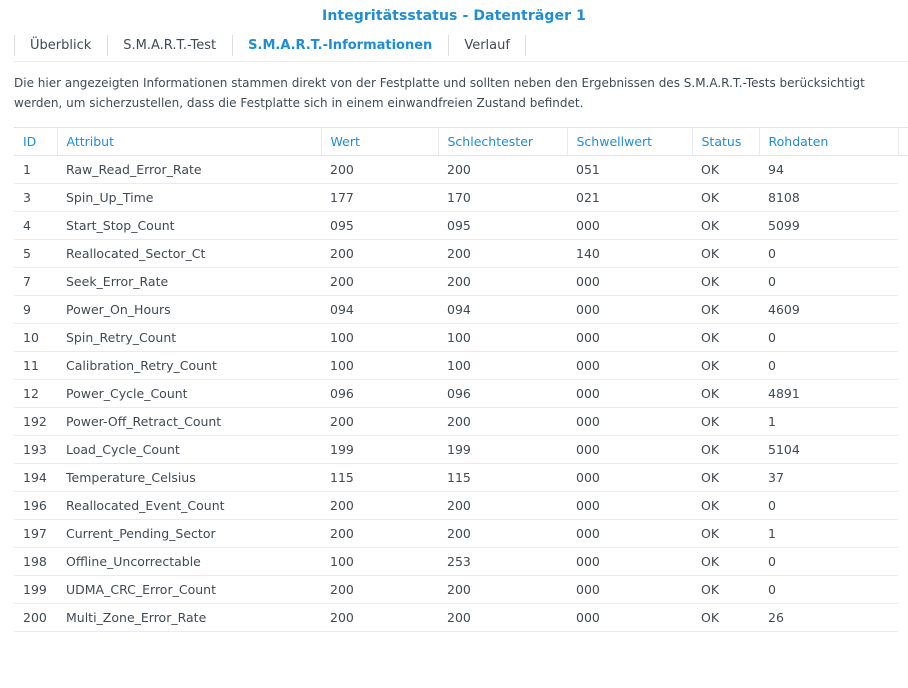  I want to click on table-row: 11 Calibration_Retry_Count 100 100 000 OK 0, so click(461, 365).